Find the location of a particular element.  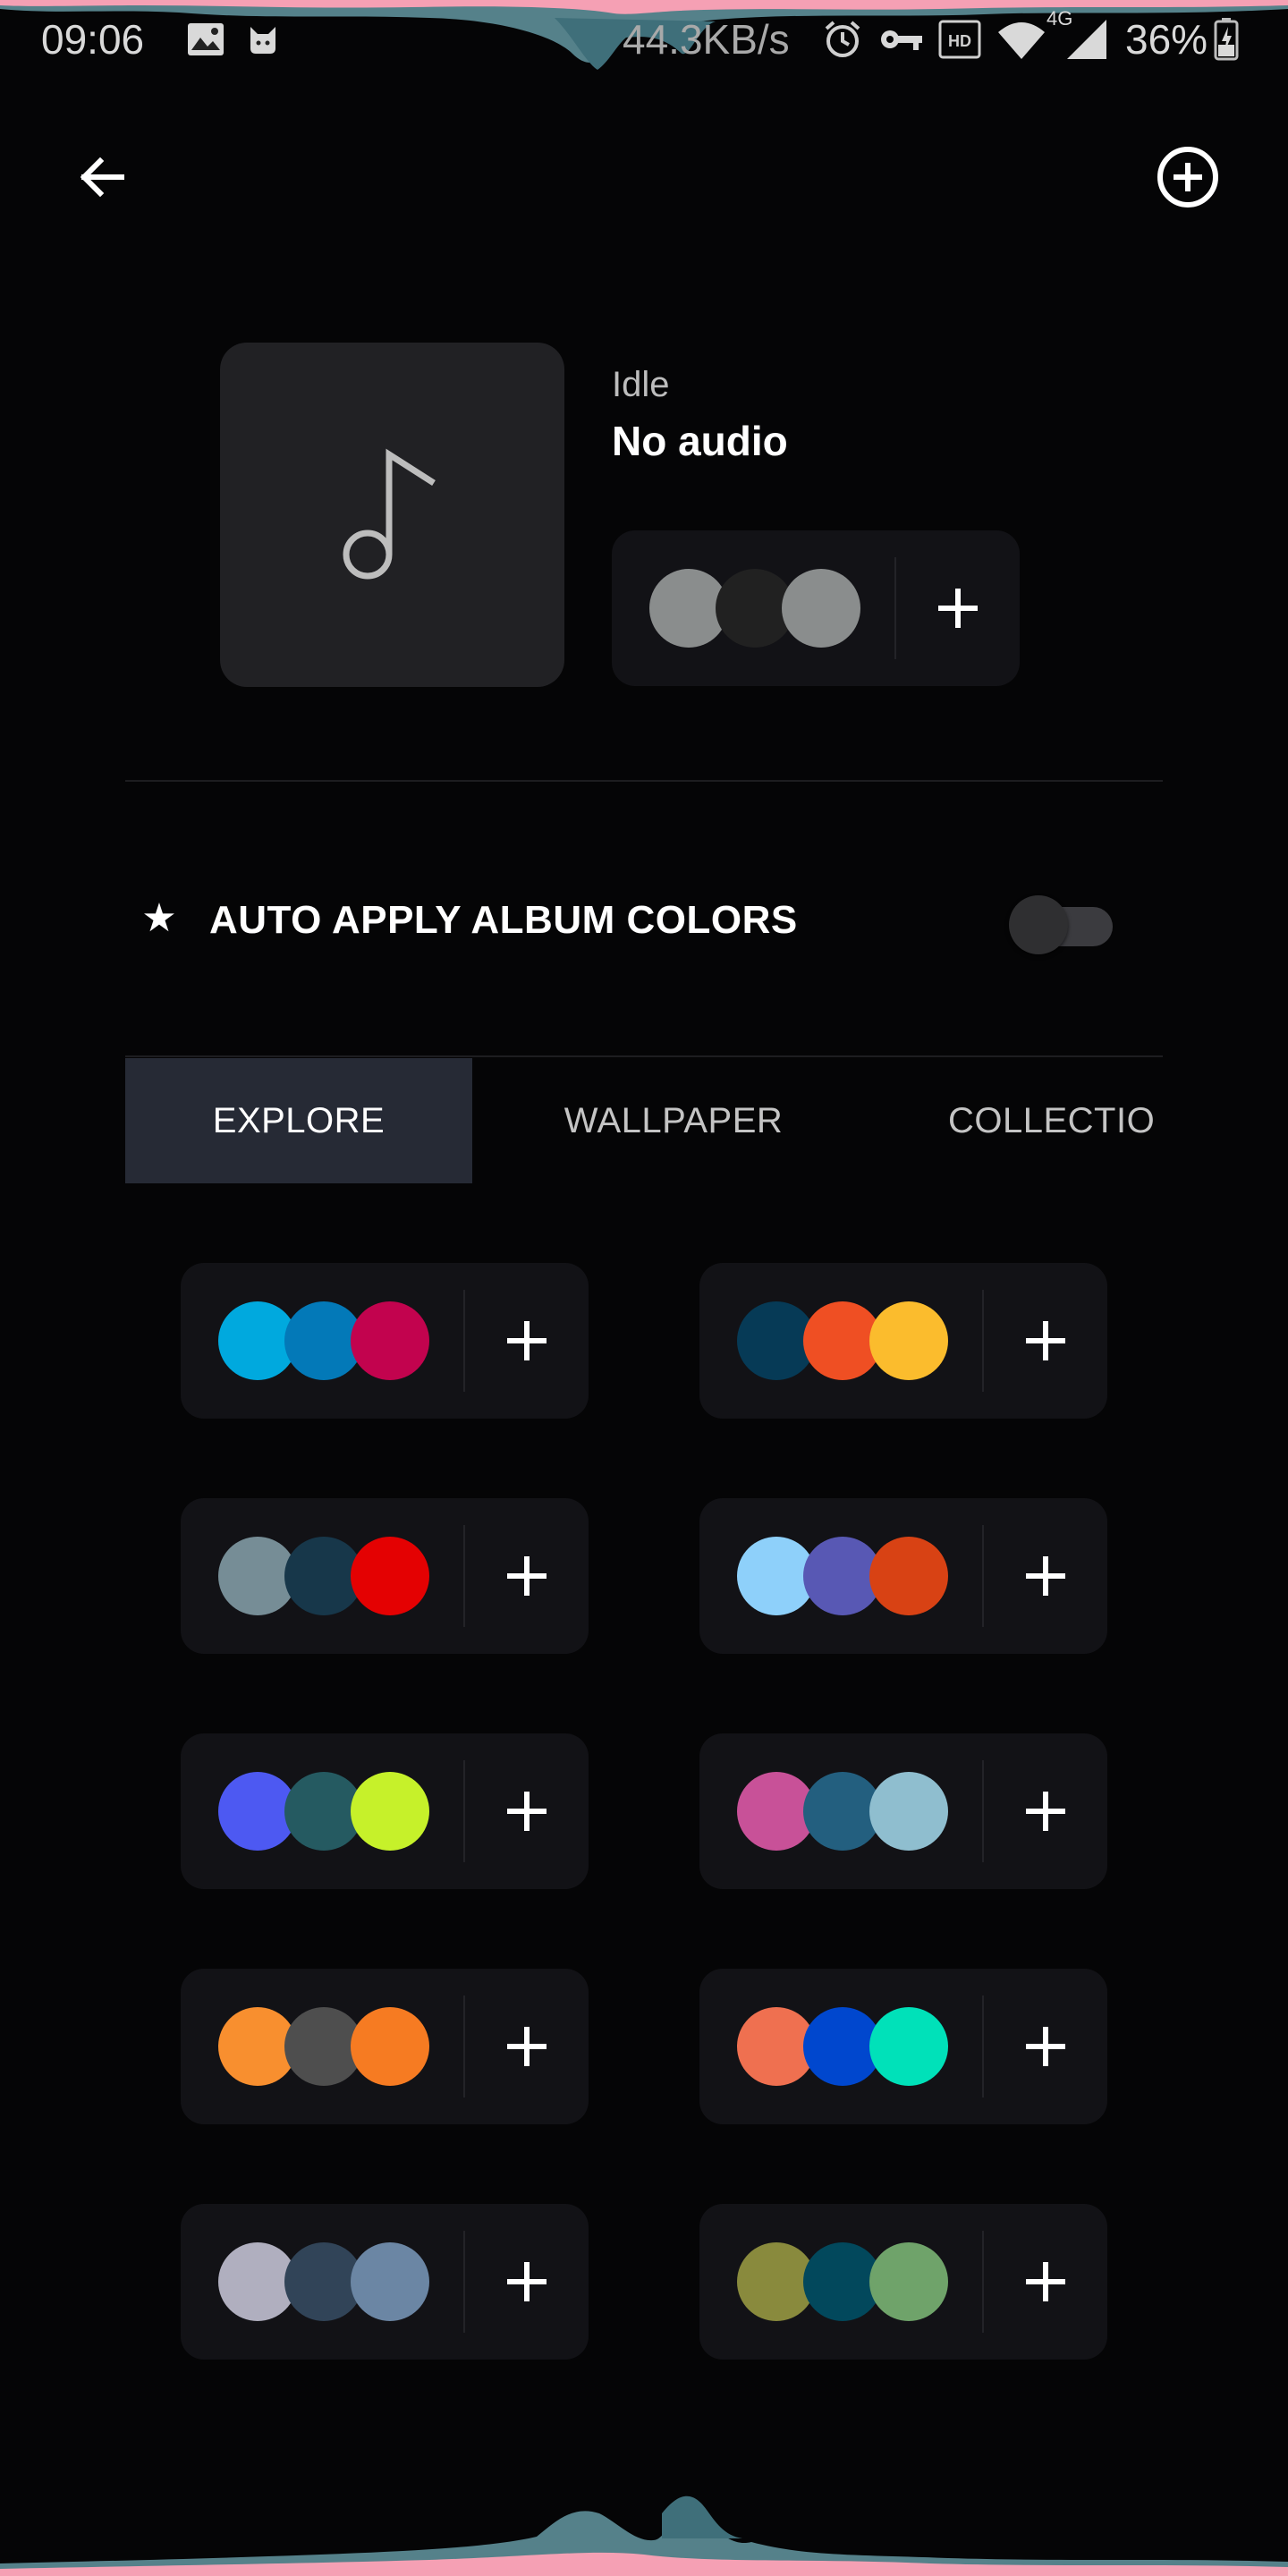

audio-wave-bottom is located at coordinates (644, 2536).